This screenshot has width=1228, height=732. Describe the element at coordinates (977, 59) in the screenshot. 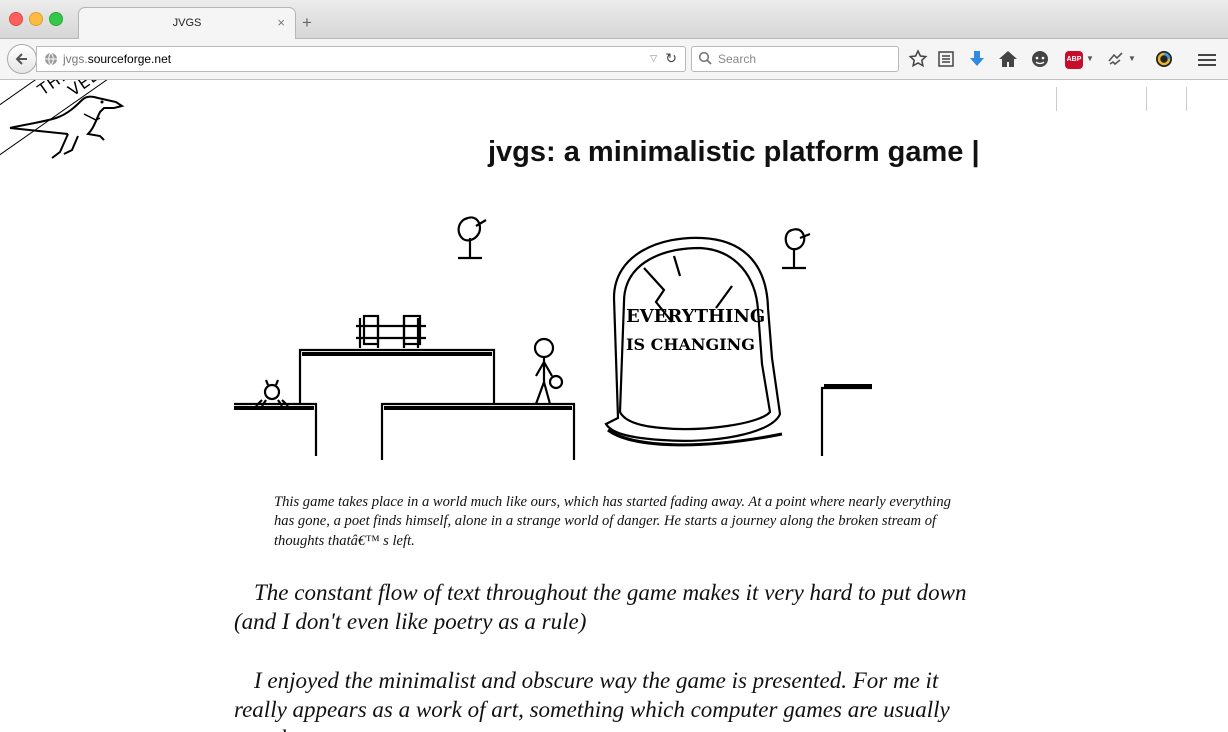

I see `download-icon` at that location.